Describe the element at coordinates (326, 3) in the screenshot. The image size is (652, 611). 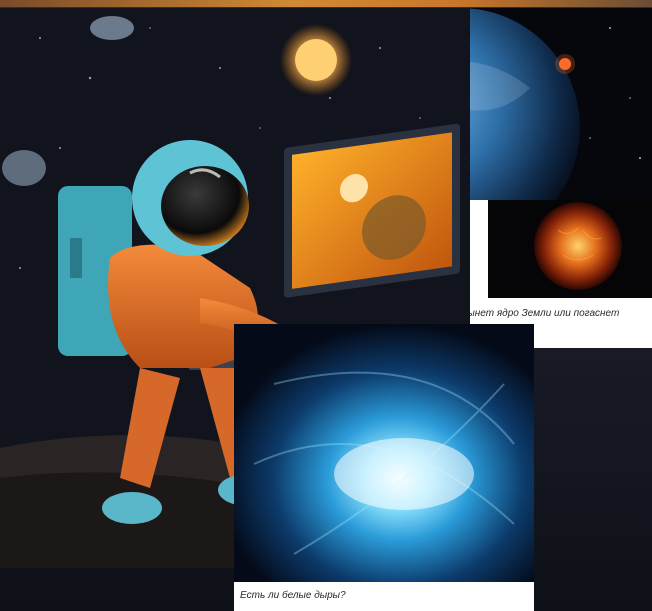
I see `top-color-strip` at that location.